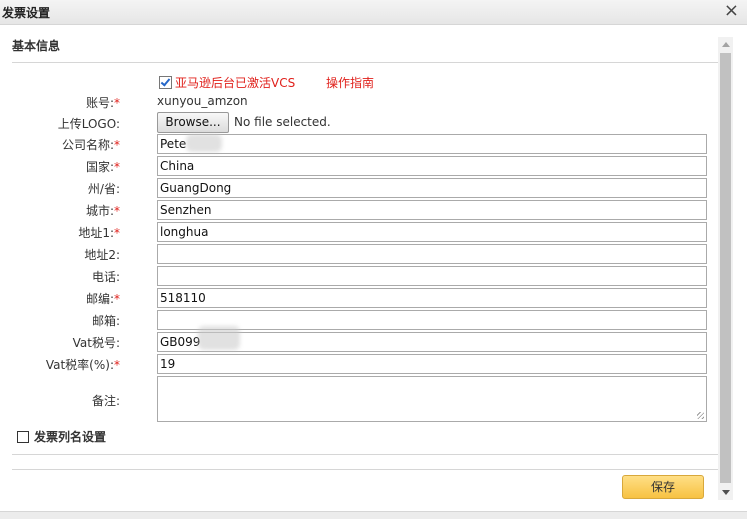 The image size is (747, 519). Describe the element at coordinates (103, 189) in the screenshot. I see `state-label: 州/省:` at that location.